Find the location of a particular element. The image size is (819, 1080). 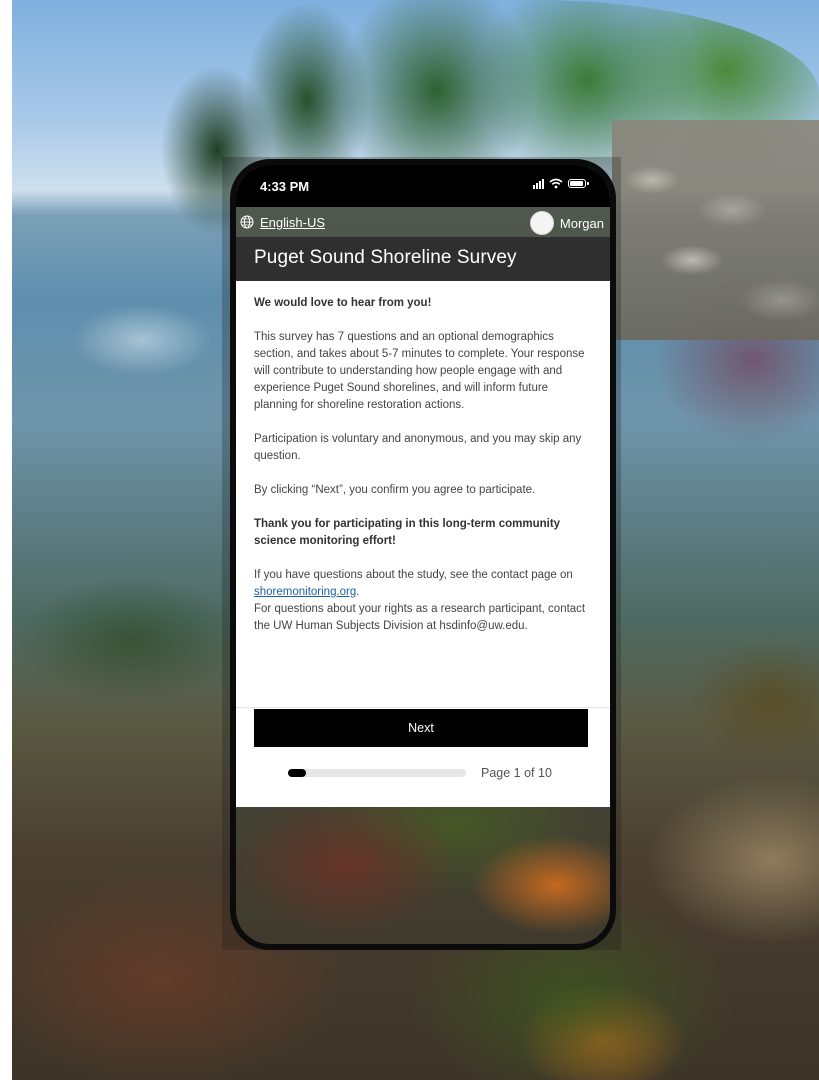

page-indicator: Page 1 of 10 is located at coordinates (516, 773).